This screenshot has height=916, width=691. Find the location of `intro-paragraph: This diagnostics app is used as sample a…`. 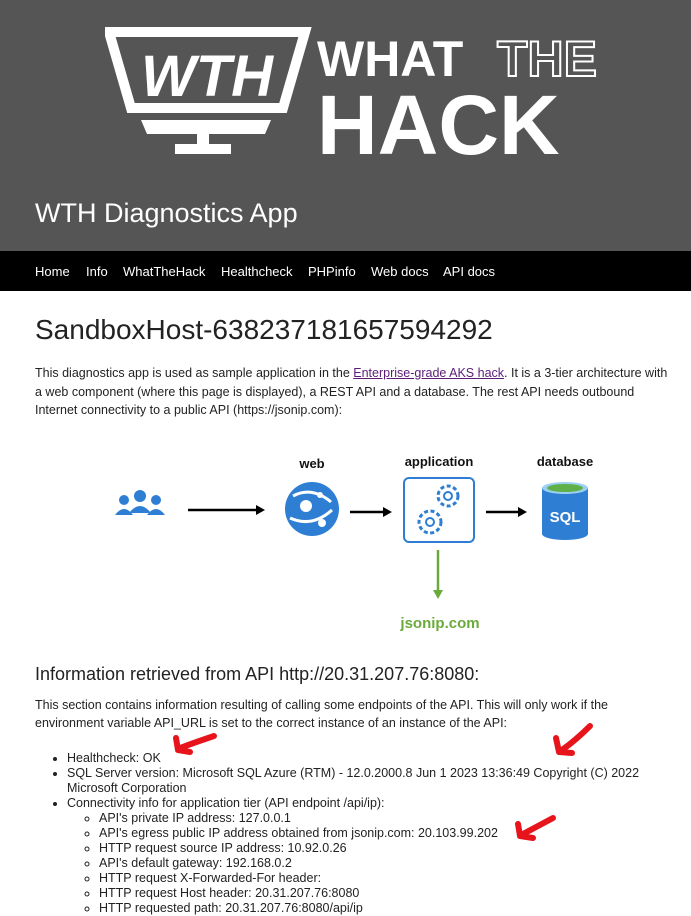

intro-paragraph: This diagnostics app is used as sample a… is located at coordinates (355, 392).